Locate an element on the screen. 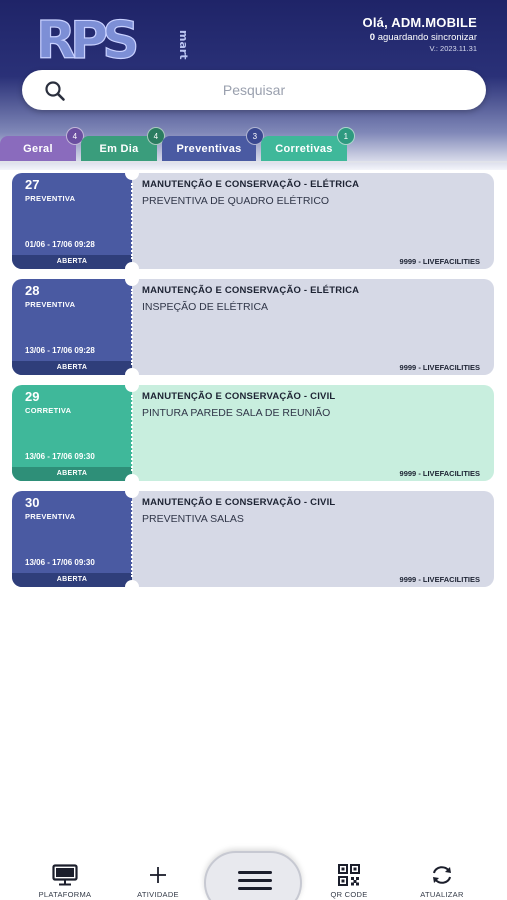 The width and height of the screenshot is (507, 900). order-description: INSPEÇÃO DE ELÉTRICA is located at coordinates (205, 307).